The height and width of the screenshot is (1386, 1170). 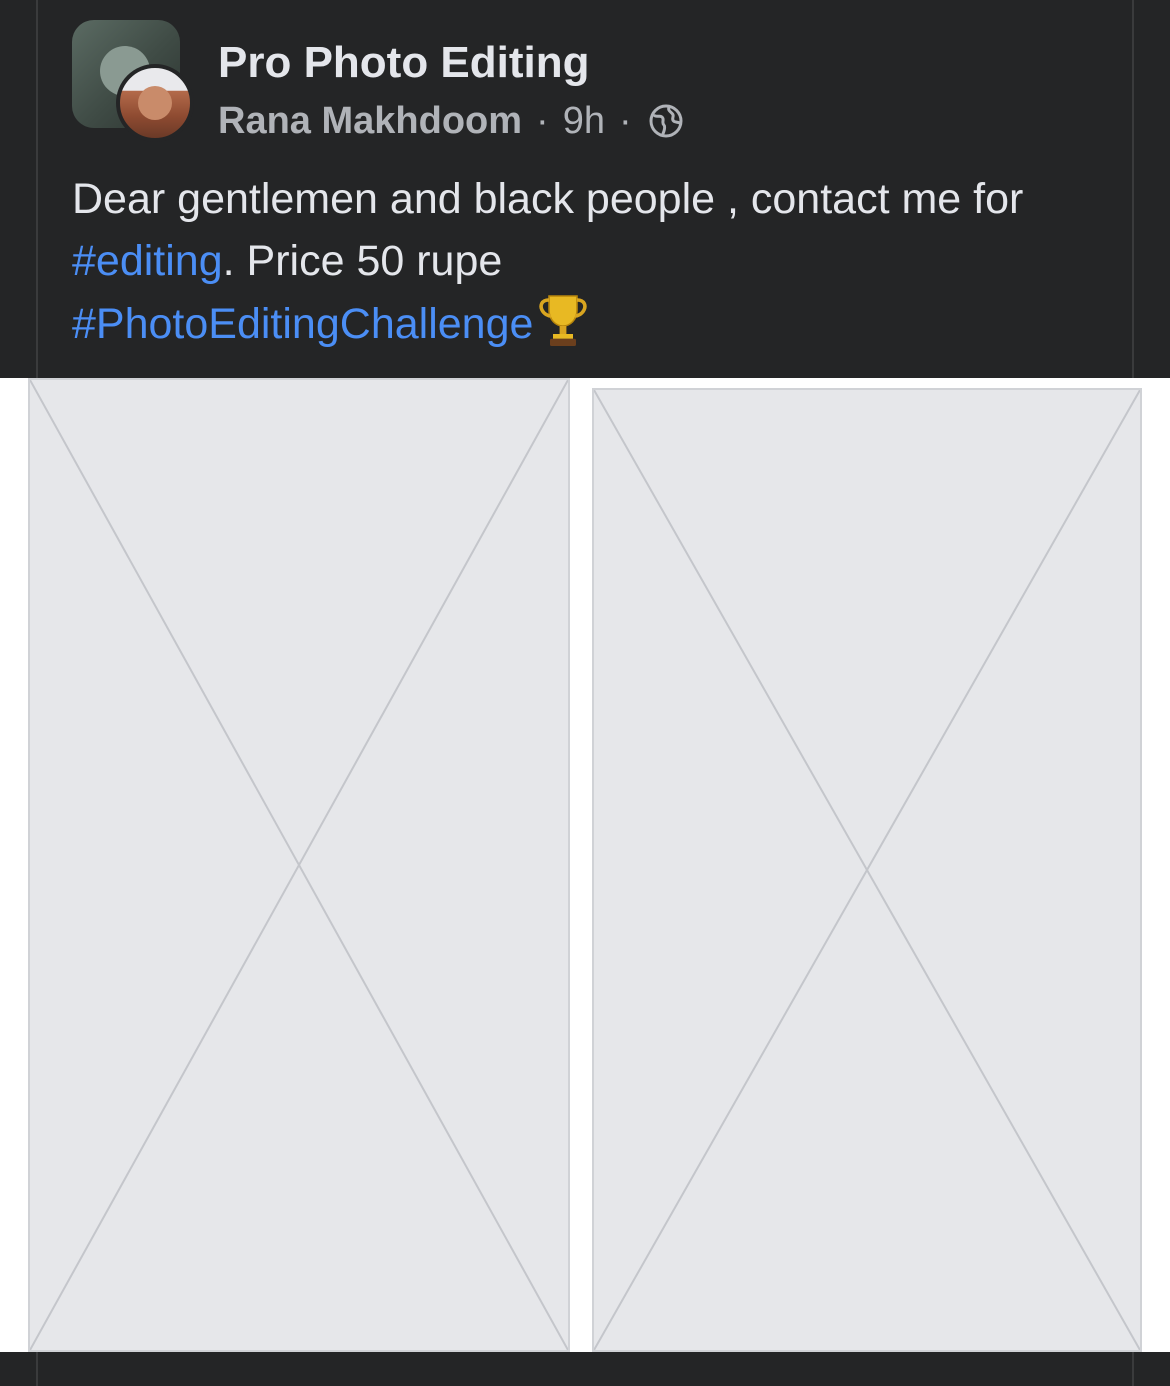 I want to click on globe-icon, so click(x=666, y=121).